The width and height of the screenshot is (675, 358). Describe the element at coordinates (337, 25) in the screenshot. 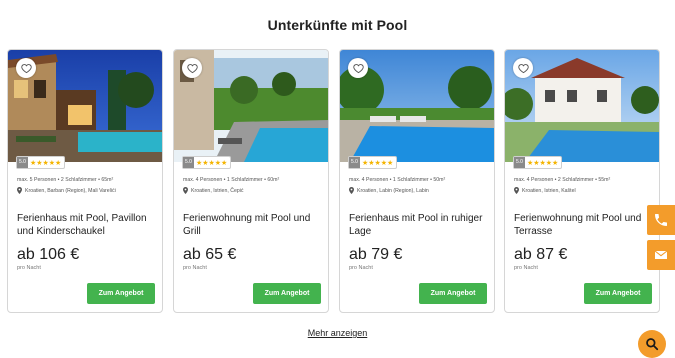

I see `section-title: Unterkünfte mit Pool` at that location.